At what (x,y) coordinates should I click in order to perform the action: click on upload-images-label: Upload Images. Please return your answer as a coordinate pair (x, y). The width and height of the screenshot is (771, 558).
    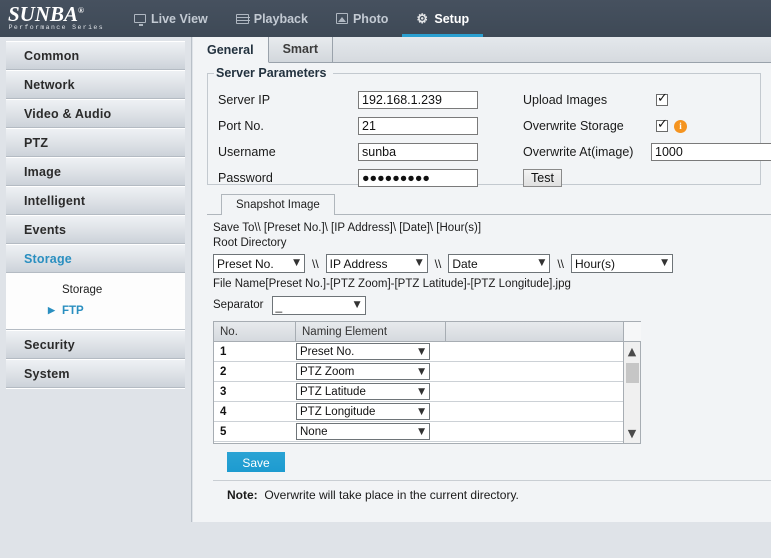
    Looking at the image, I should click on (565, 100).